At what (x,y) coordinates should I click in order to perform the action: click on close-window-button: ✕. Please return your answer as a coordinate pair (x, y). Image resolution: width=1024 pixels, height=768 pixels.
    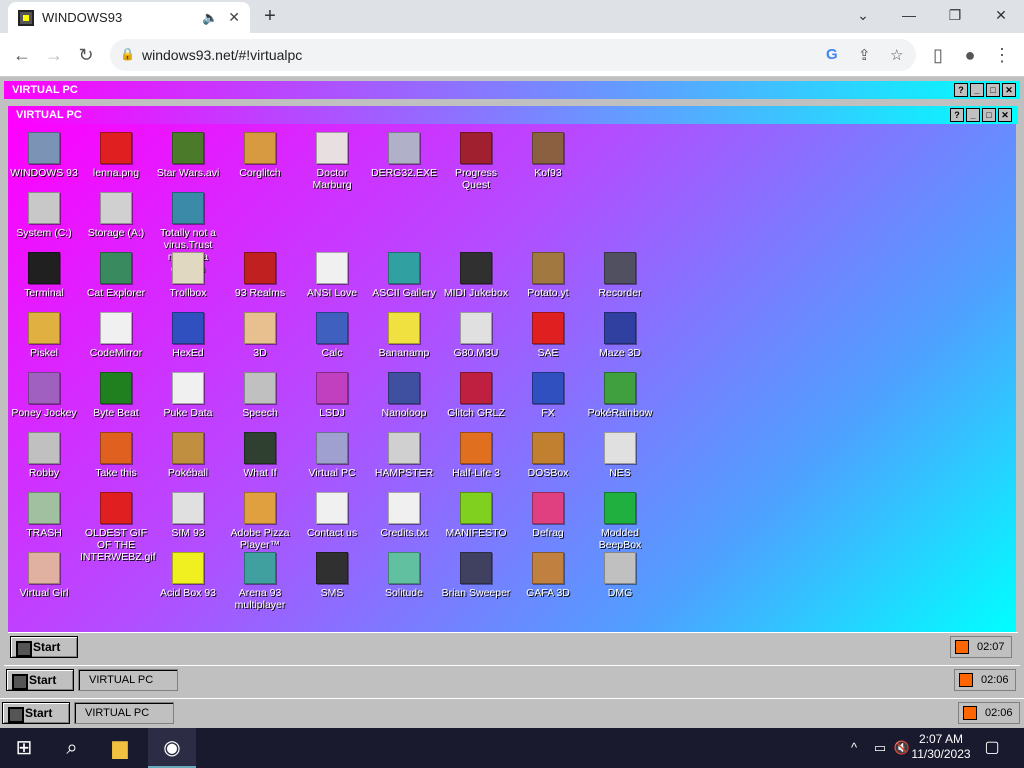
    Looking at the image, I should click on (1001, 15).